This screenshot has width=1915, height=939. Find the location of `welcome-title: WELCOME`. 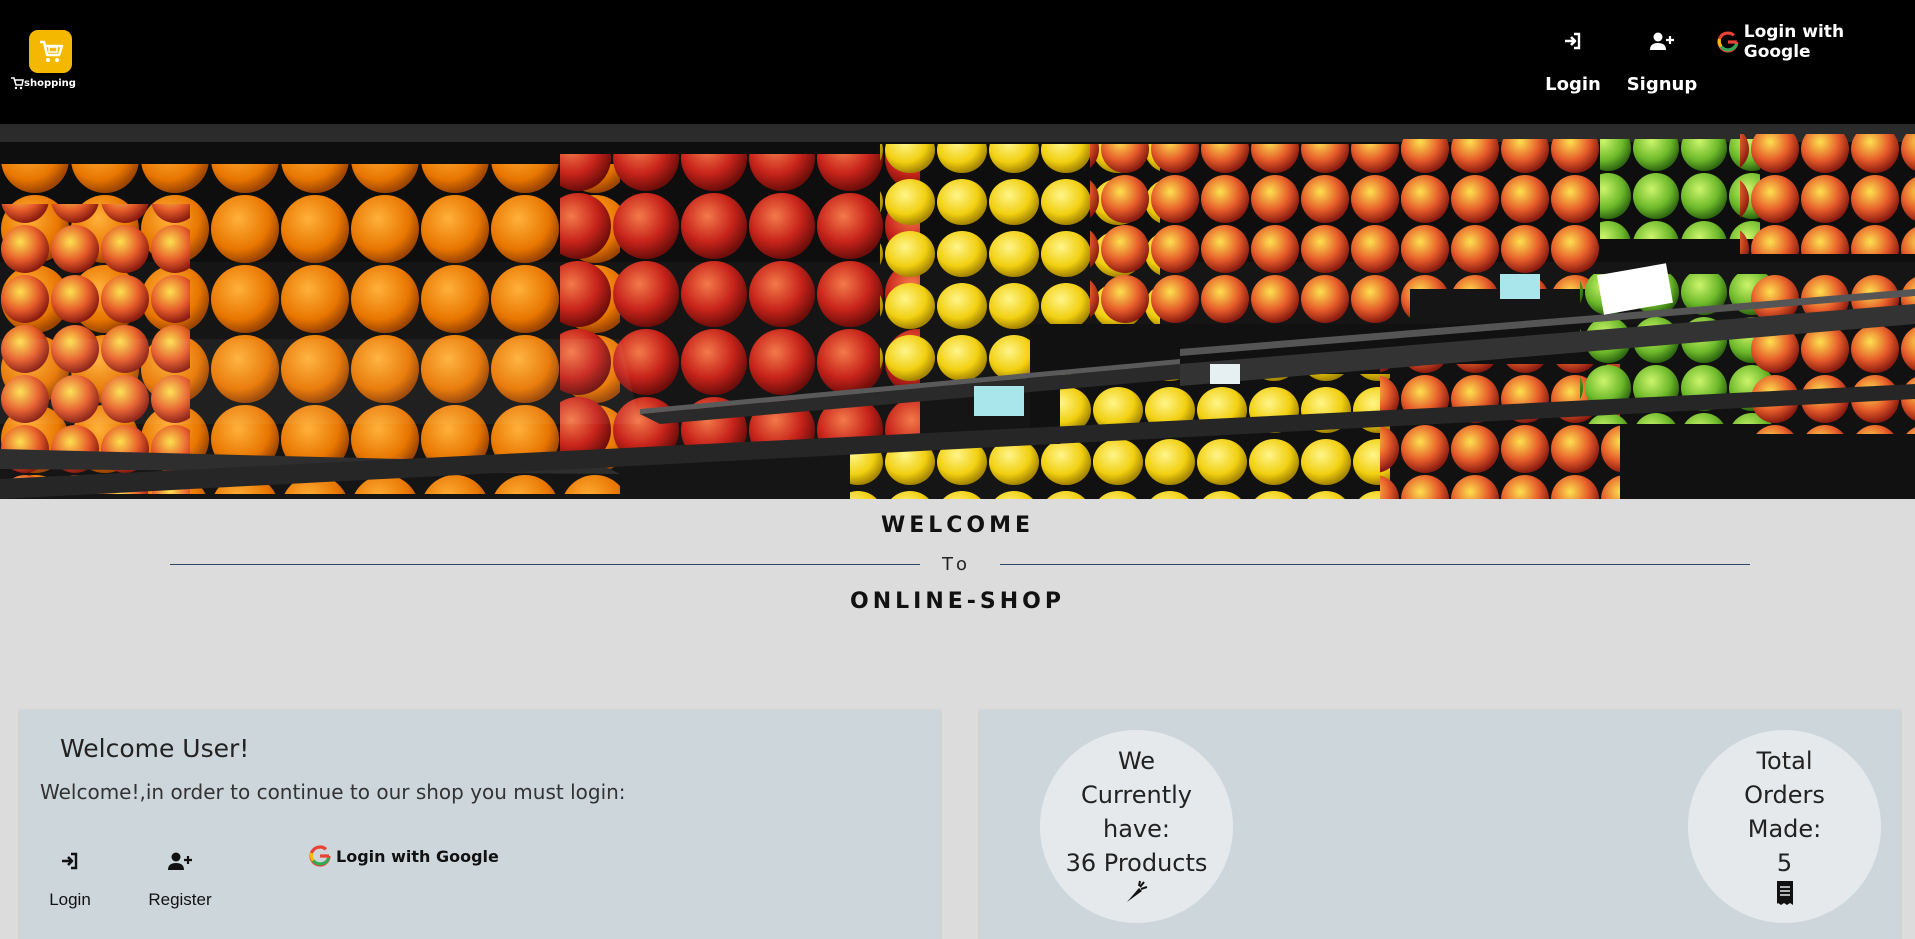

welcome-title: WELCOME is located at coordinates (957, 525).